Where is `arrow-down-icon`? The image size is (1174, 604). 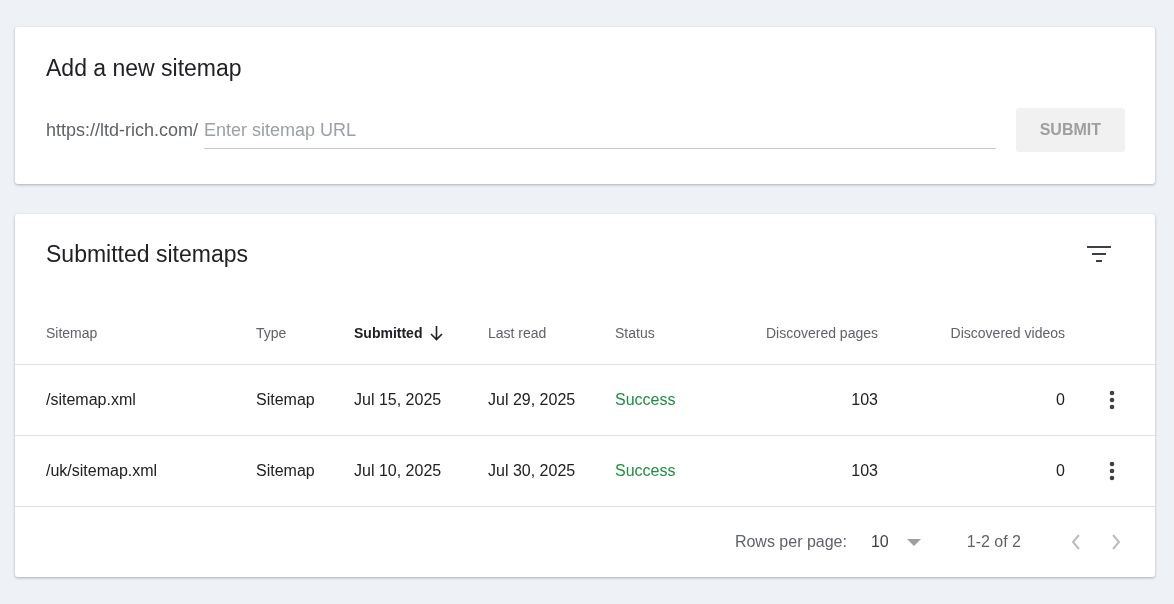 arrow-down-icon is located at coordinates (437, 333).